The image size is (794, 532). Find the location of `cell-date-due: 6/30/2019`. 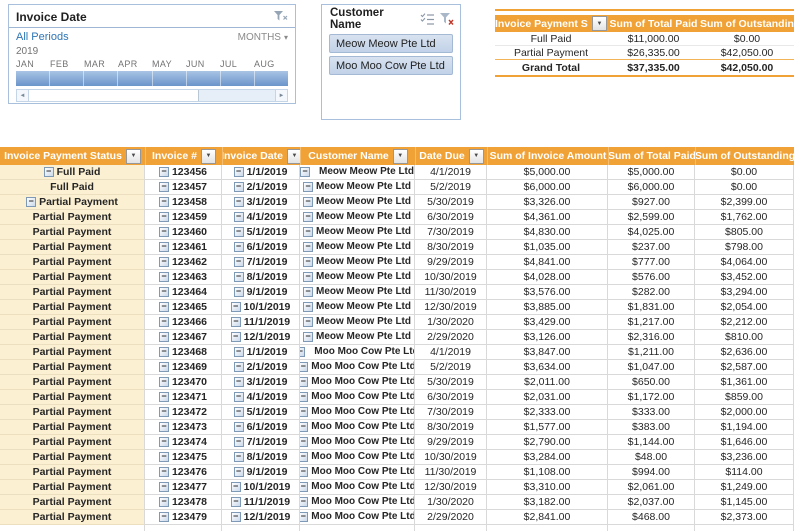

cell-date-due: 6/30/2019 is located at coordinates (451, 217).